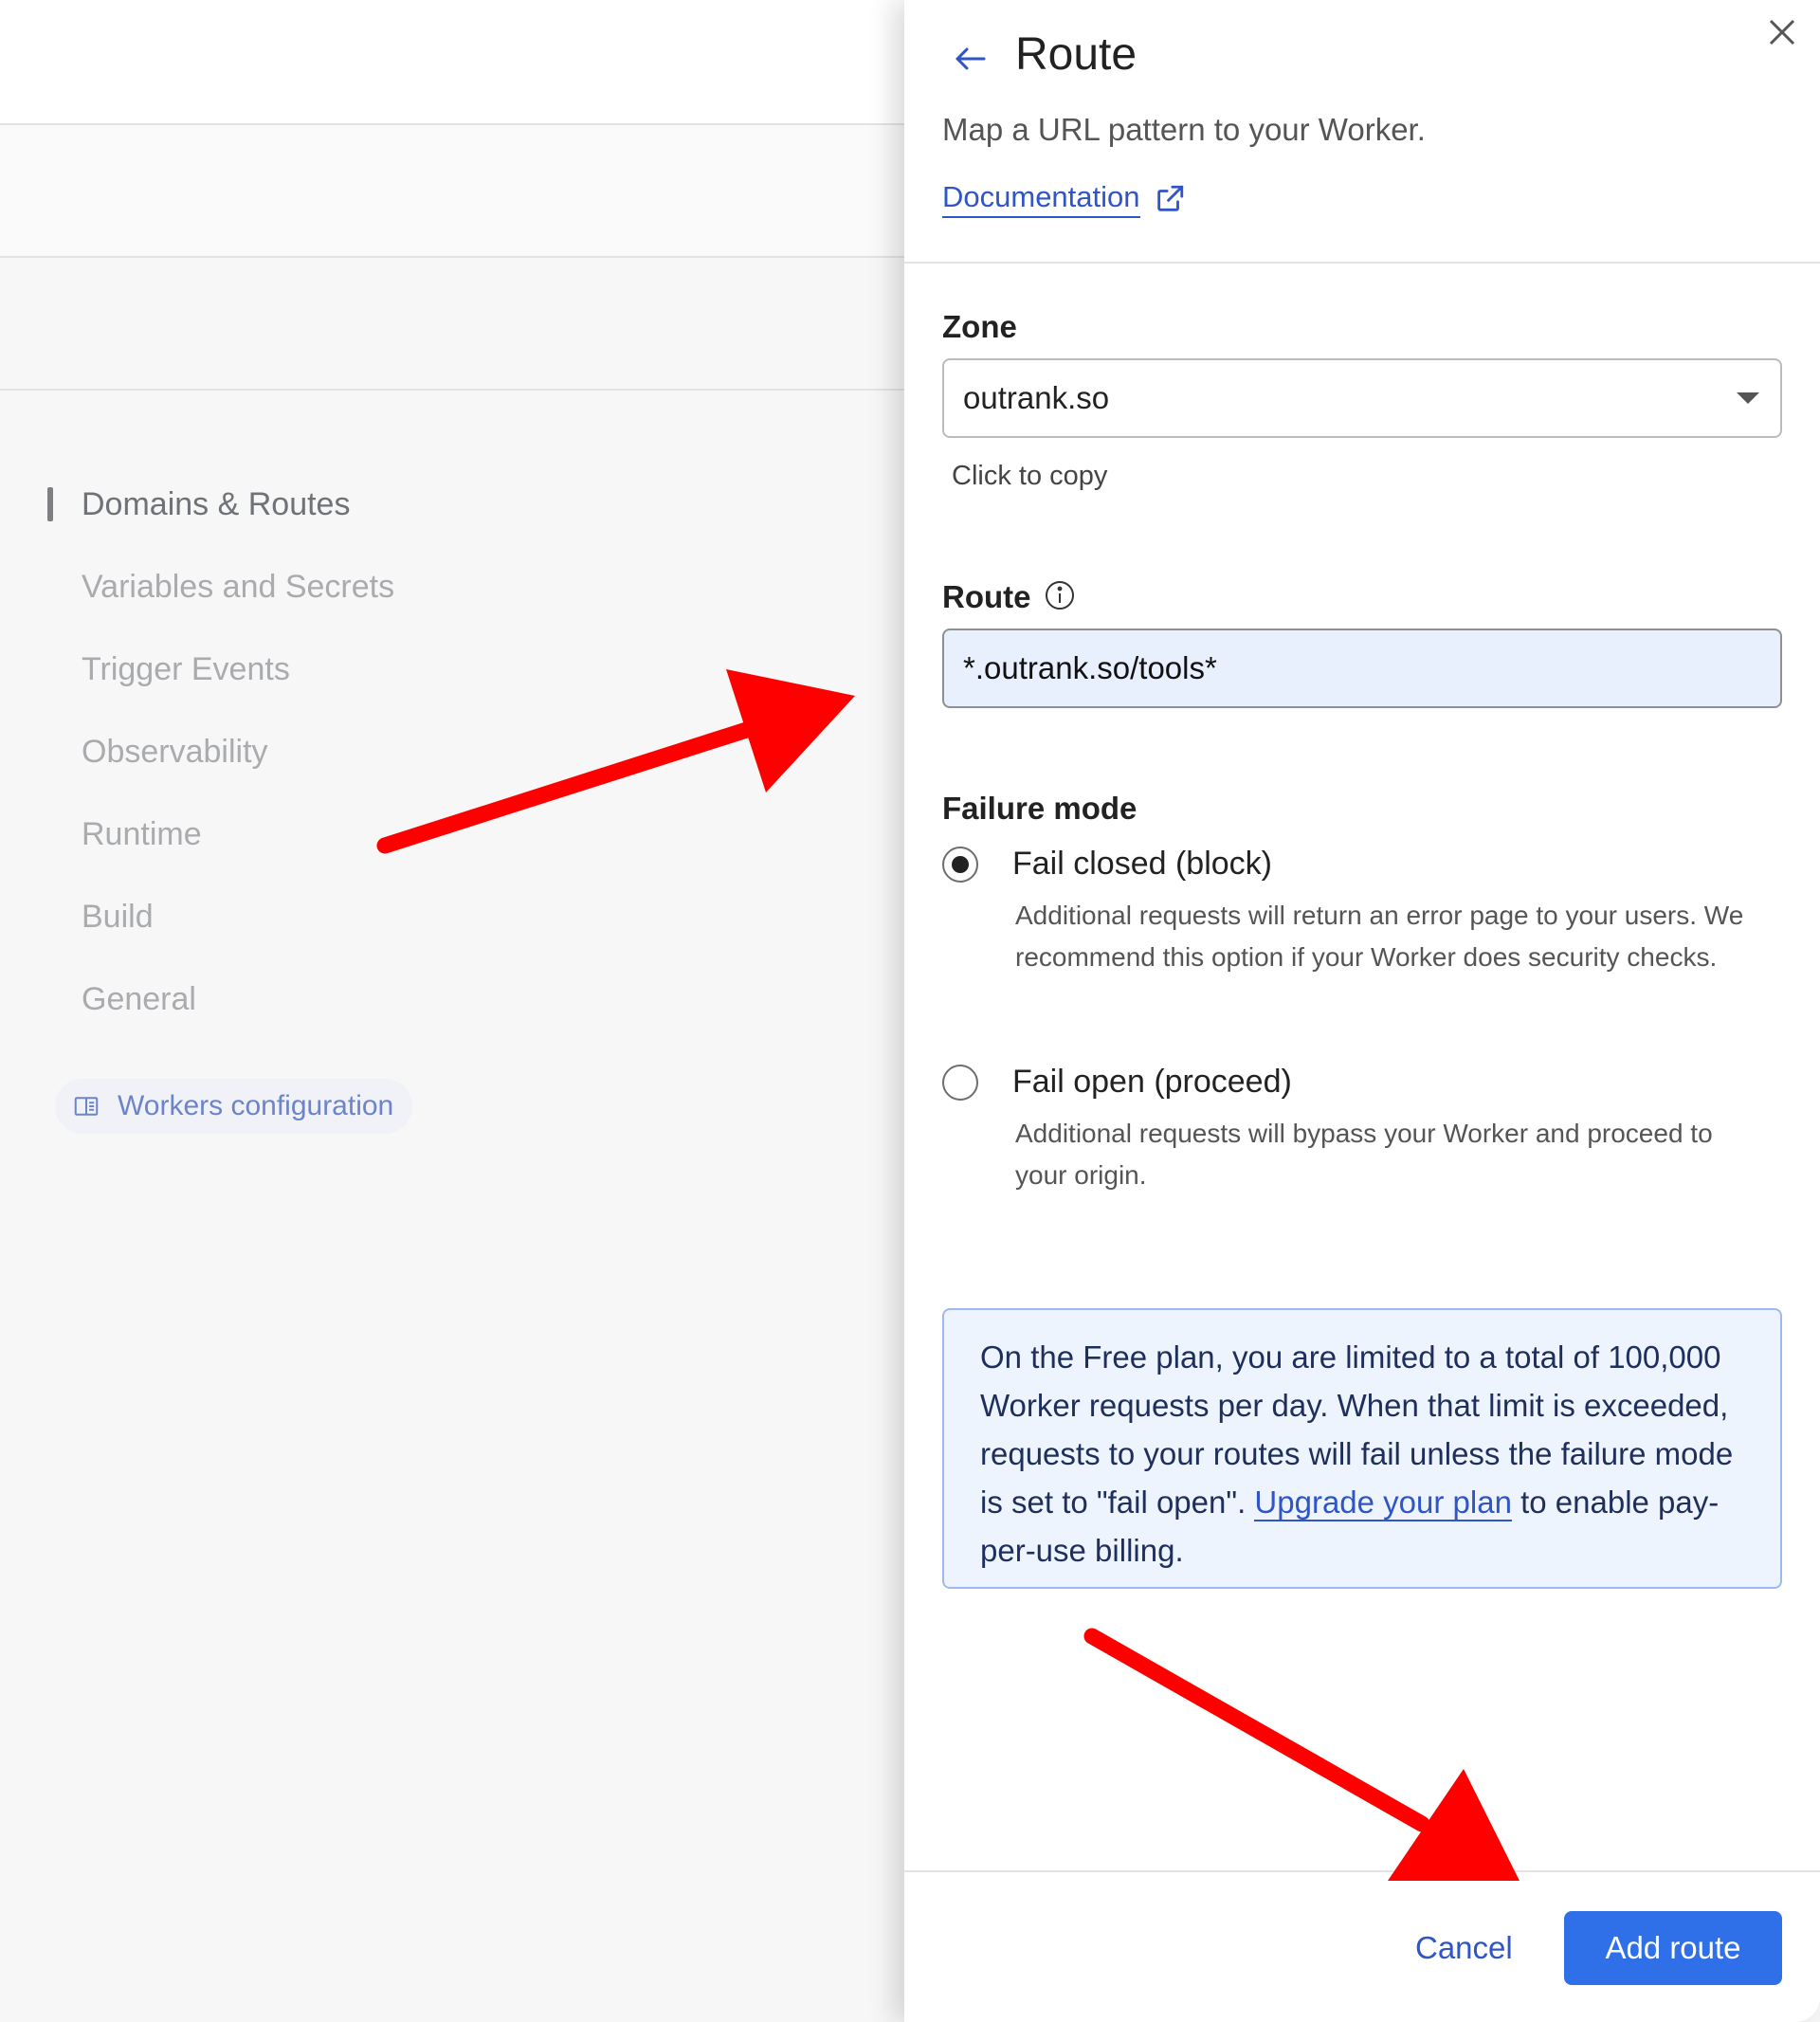 This screenshot has height=2022, width=1820. What do you see at coordinates (1169, 198) in the screenshot?
I see `external-link-icon` at bounding box center [1169, 198].